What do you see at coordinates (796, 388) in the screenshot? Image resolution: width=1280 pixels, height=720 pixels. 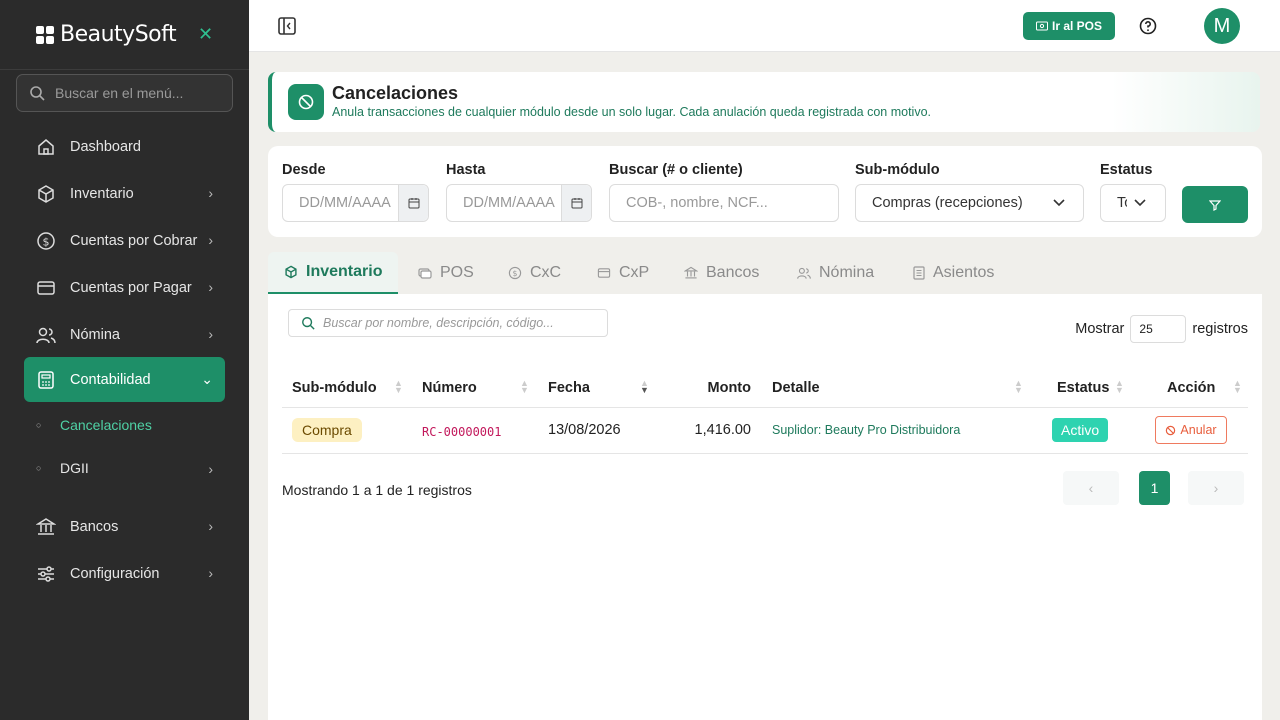 I see `col-detalle: Detalle` at bounding box center [796, 388].